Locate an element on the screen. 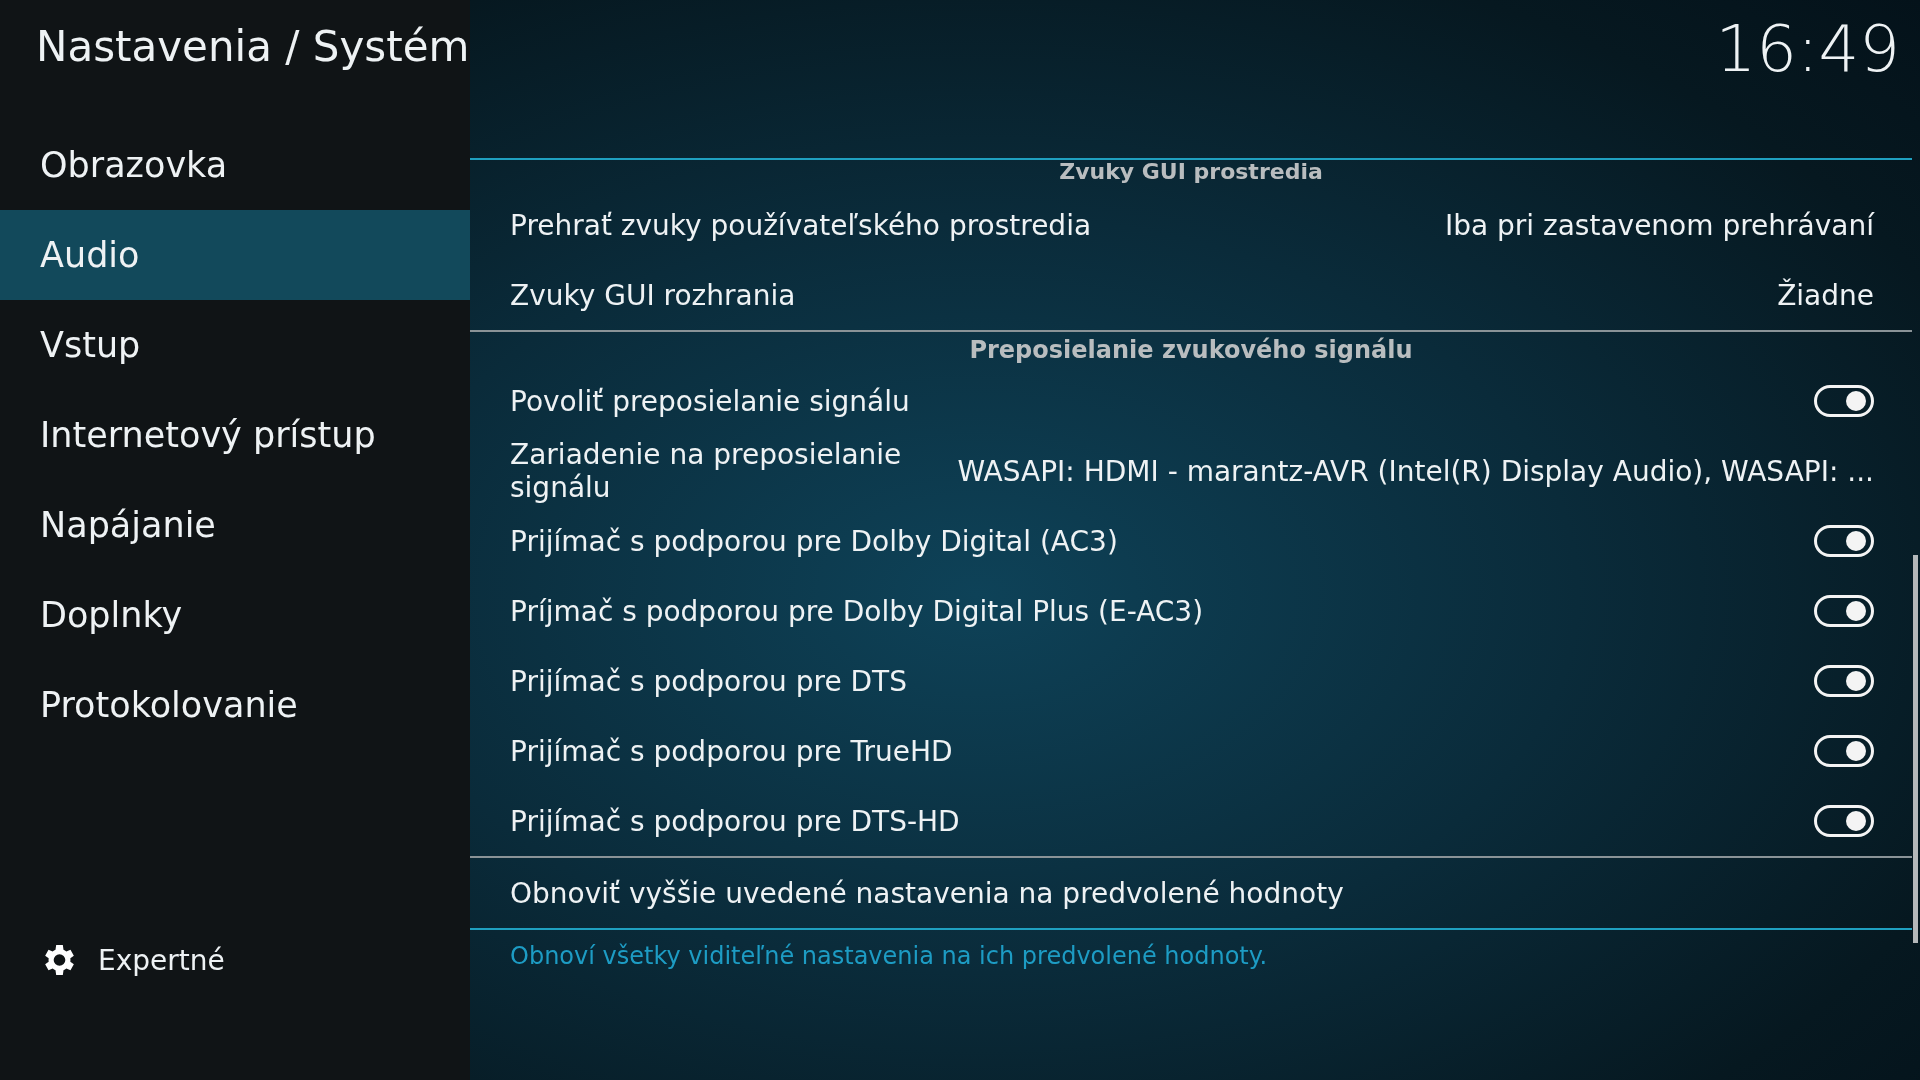 The height and width of the screenshot is (1080, 1920). window-title: Nastavenia / Systém is located at coordinates (252, 47).